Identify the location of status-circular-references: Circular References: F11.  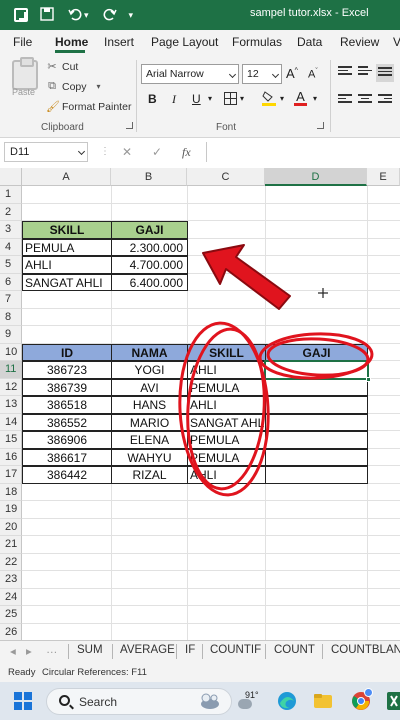
(94, 672).